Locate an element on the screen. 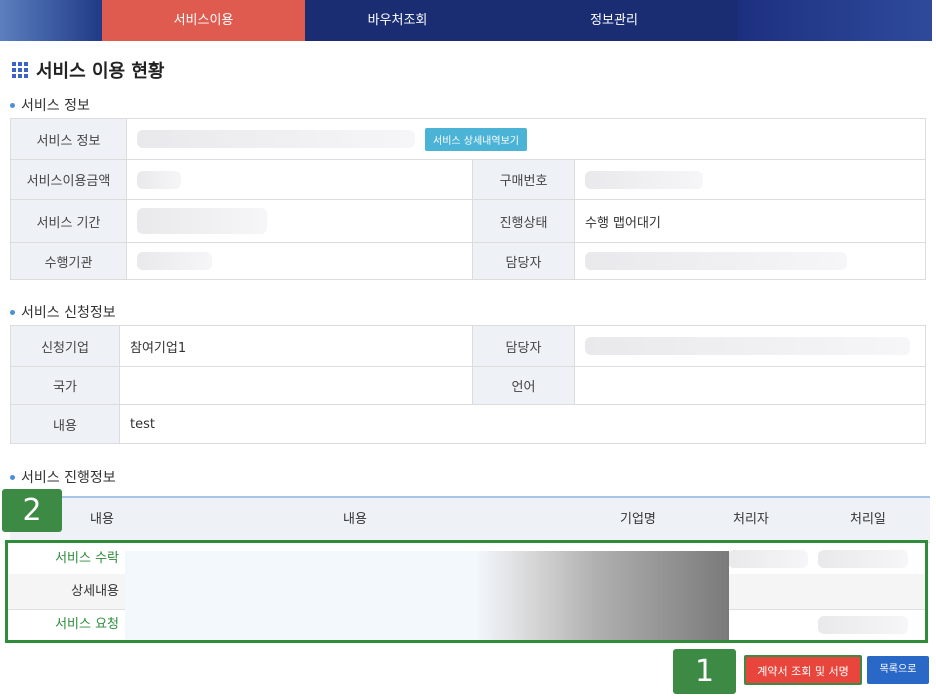 The height and width of the screenshot is (699, 936). company-value: 참여기업1 is located at coordinates (296, 346).